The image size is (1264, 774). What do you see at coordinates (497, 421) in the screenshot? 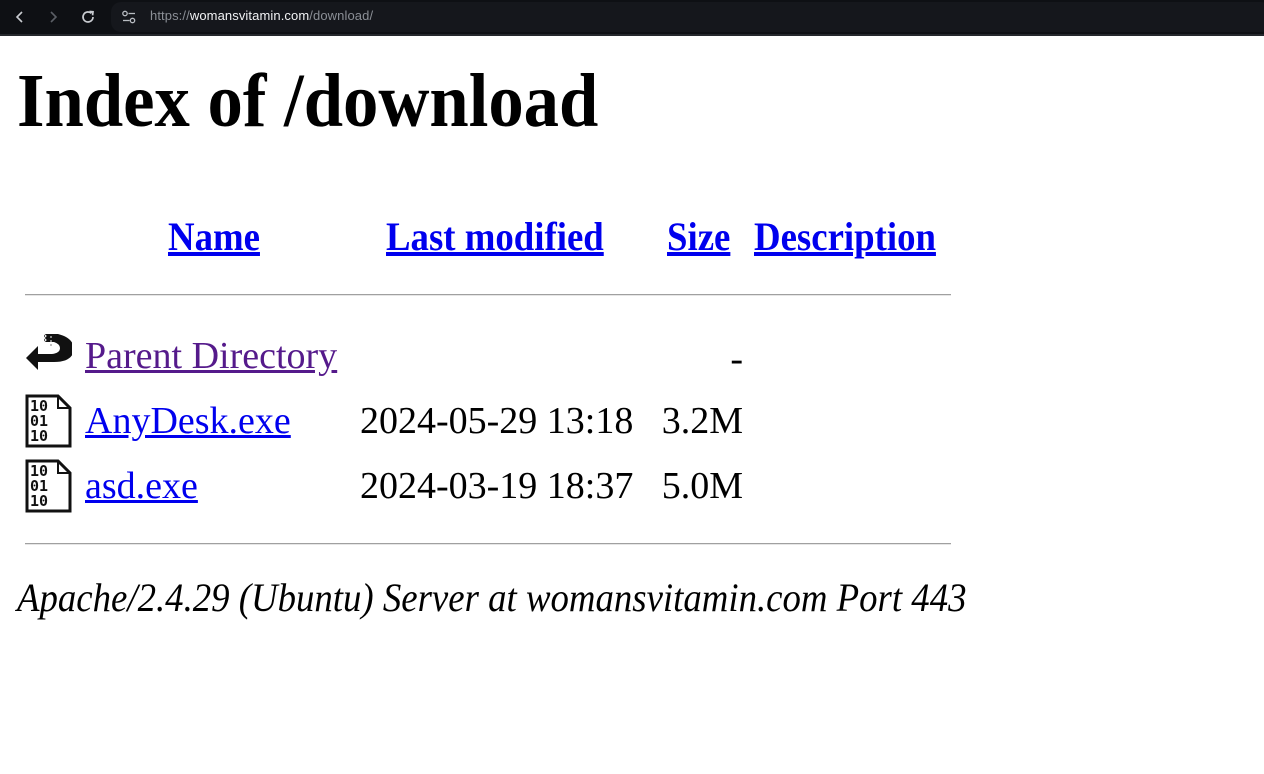
I see `last-modified: 2024-05-29 13:18` at bounding box center [497, 421].